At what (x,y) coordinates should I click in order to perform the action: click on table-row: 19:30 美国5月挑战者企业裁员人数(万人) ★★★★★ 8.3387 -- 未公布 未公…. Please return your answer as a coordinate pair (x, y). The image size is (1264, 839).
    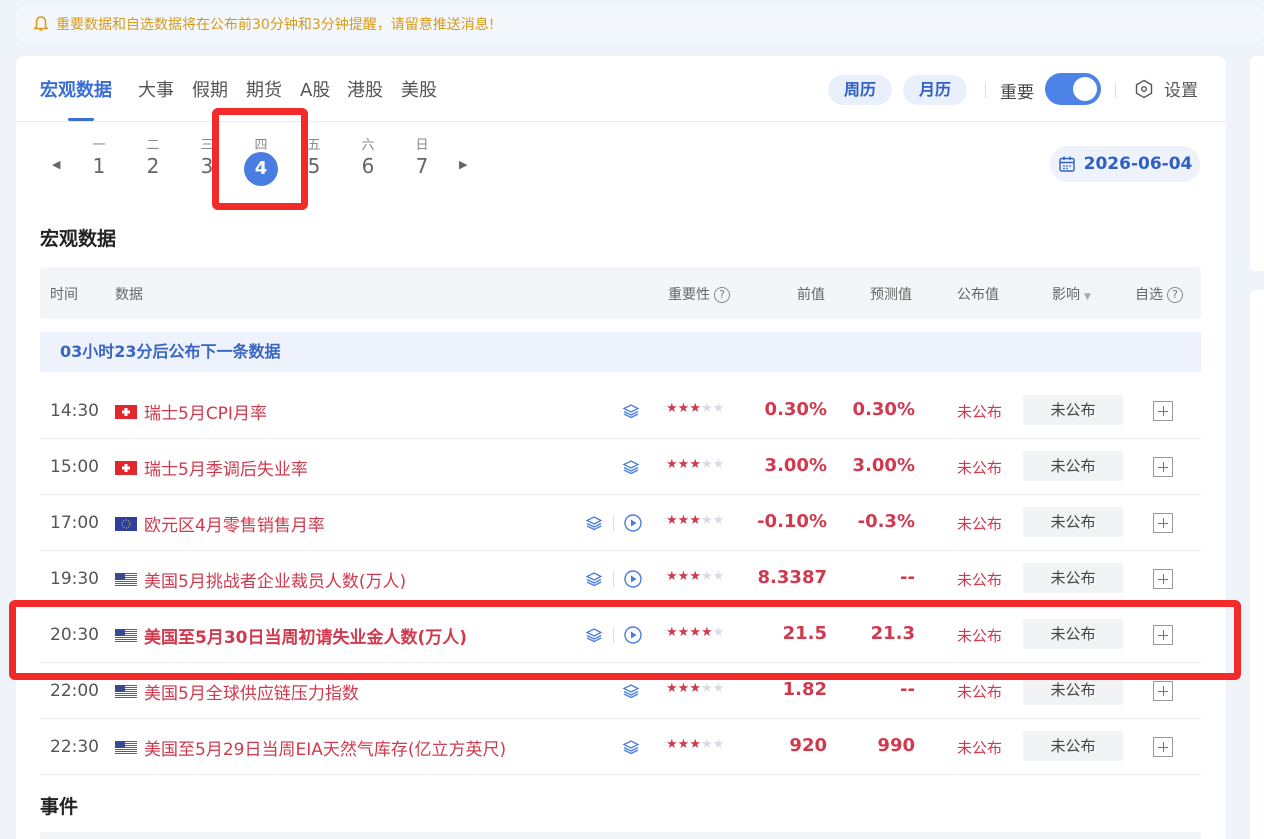
    Looking at the image, I should click on (620, 579).